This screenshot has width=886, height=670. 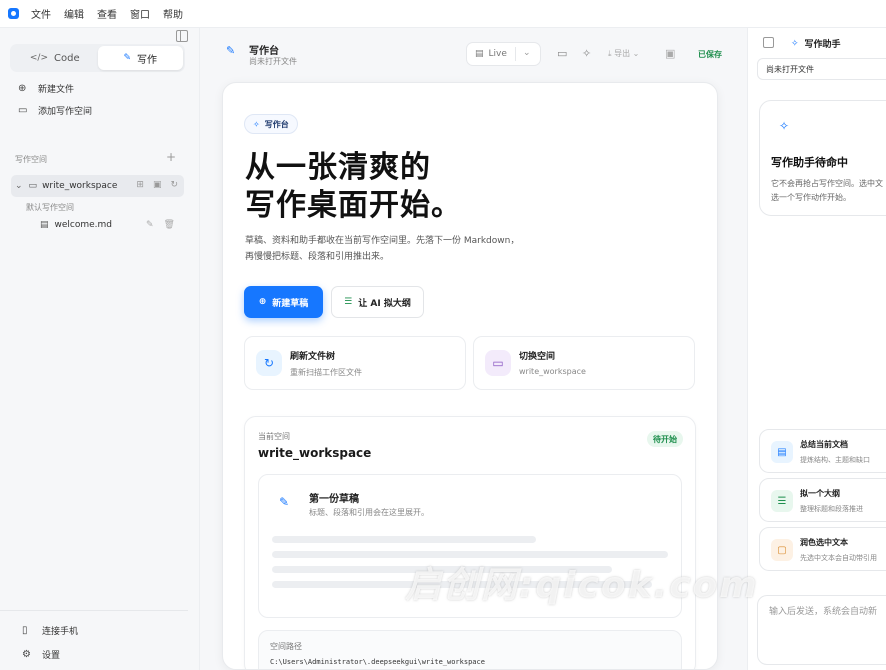 I want to click on outline-action: ☰ 拟一个大纲 整理标题和段落推进, so click(x=822, y=500).